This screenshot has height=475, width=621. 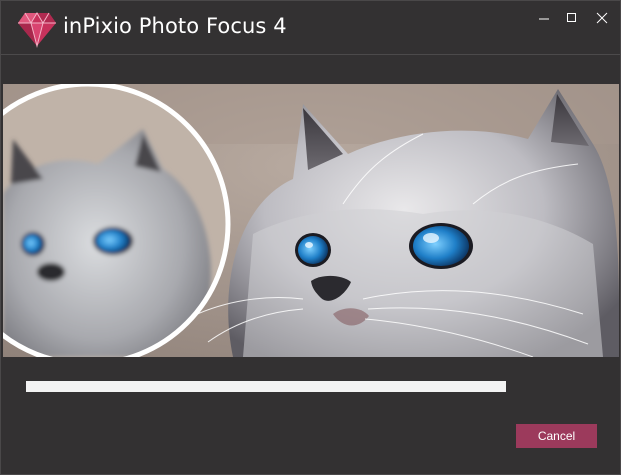 I want to click on close-icon, so click(x=602, y=18).